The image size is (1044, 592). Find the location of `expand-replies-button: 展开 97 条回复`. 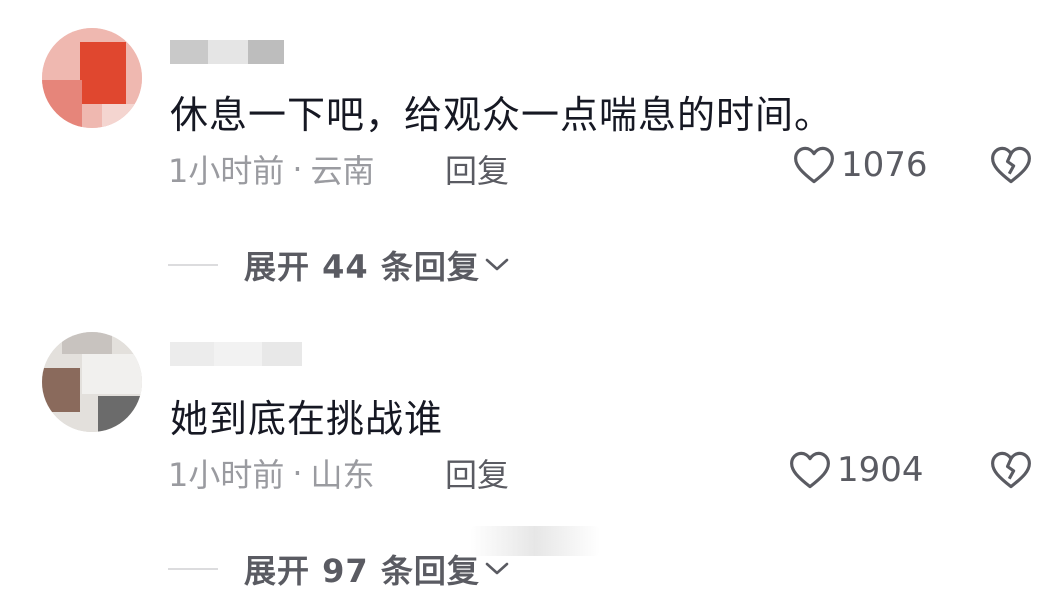

expand-replies-button: 展开 97 条回复 is located at coordinates (339, 569).